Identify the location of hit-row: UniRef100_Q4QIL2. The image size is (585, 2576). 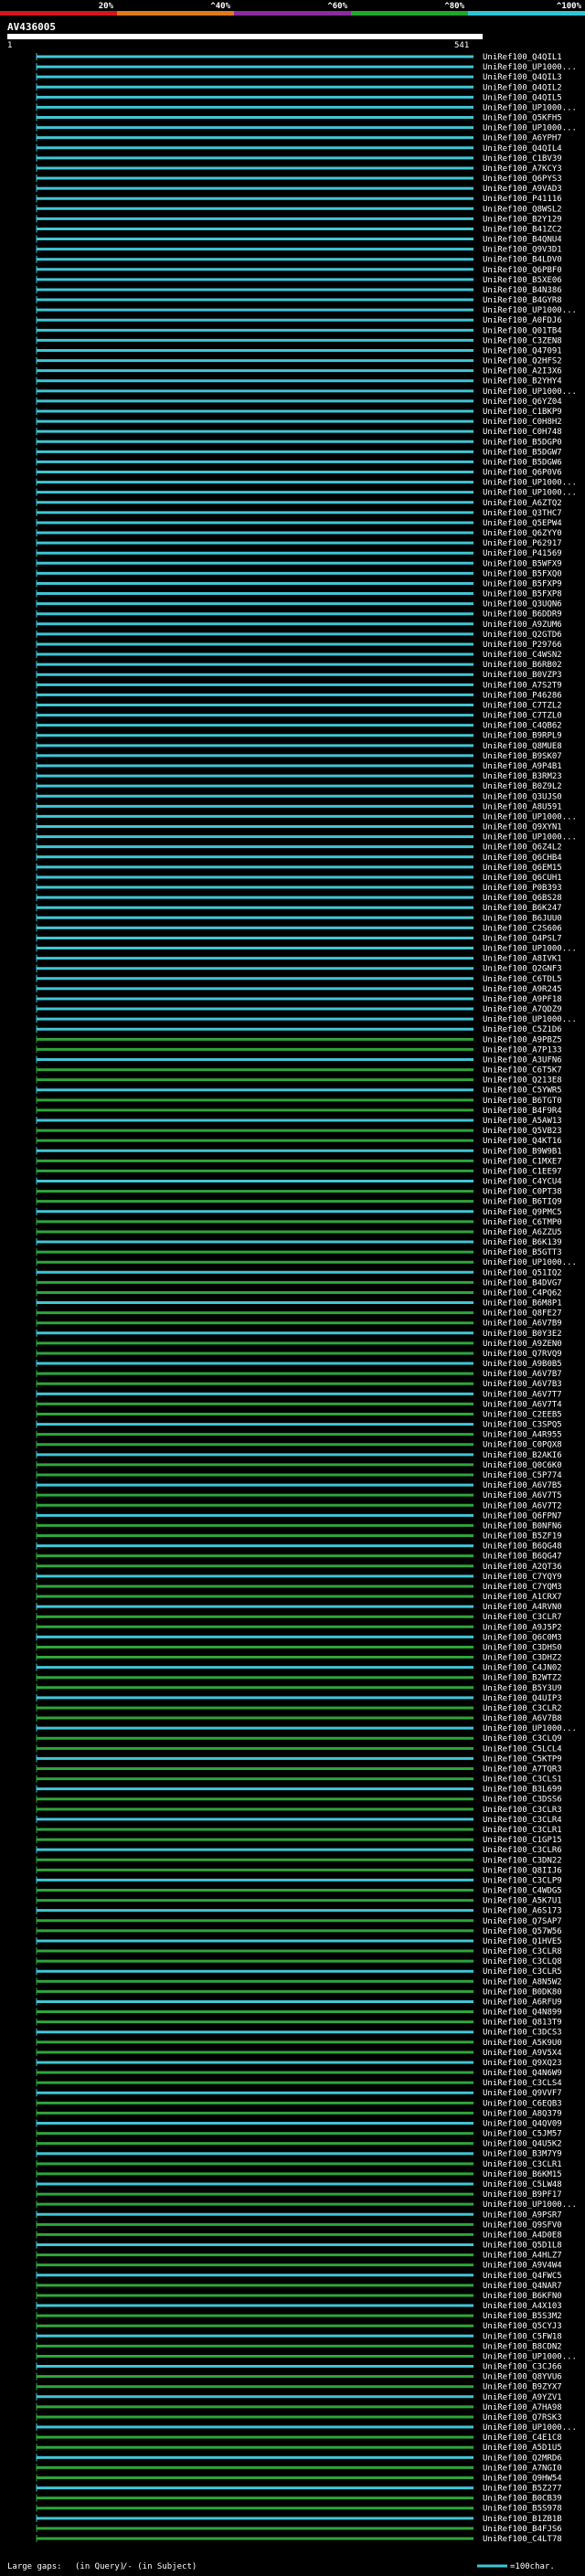
(299, 87).